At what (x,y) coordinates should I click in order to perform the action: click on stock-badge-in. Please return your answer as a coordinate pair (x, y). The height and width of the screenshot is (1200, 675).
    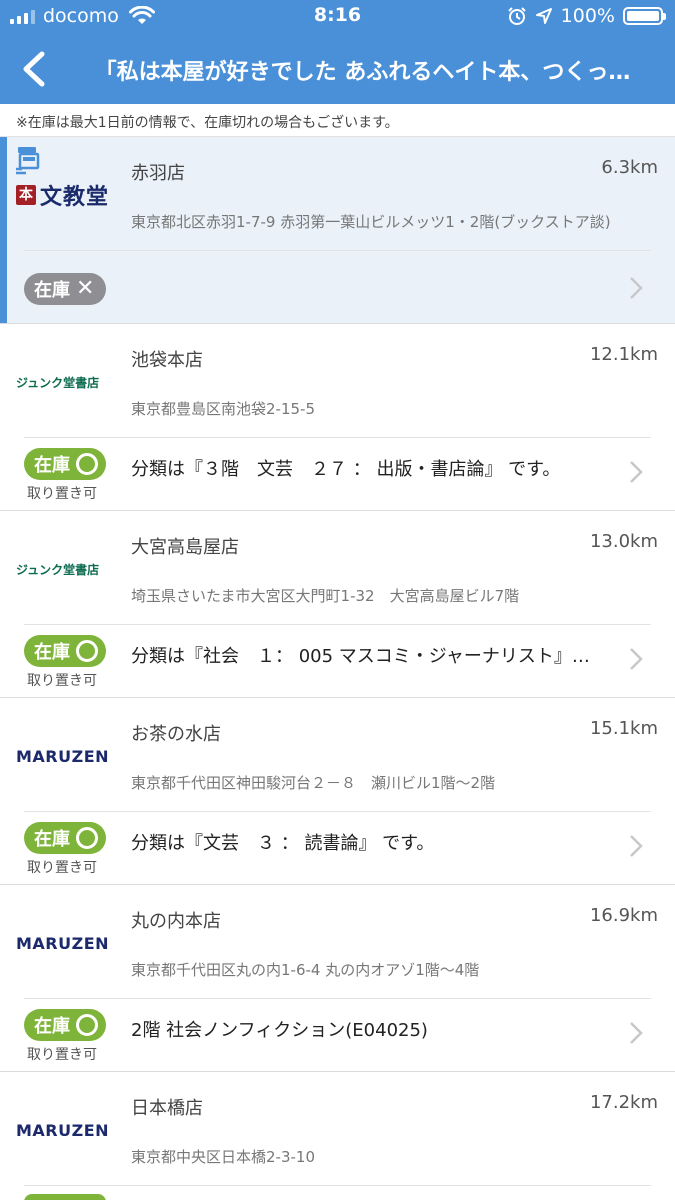
    Looking at the image, I should click on (65, 1197).